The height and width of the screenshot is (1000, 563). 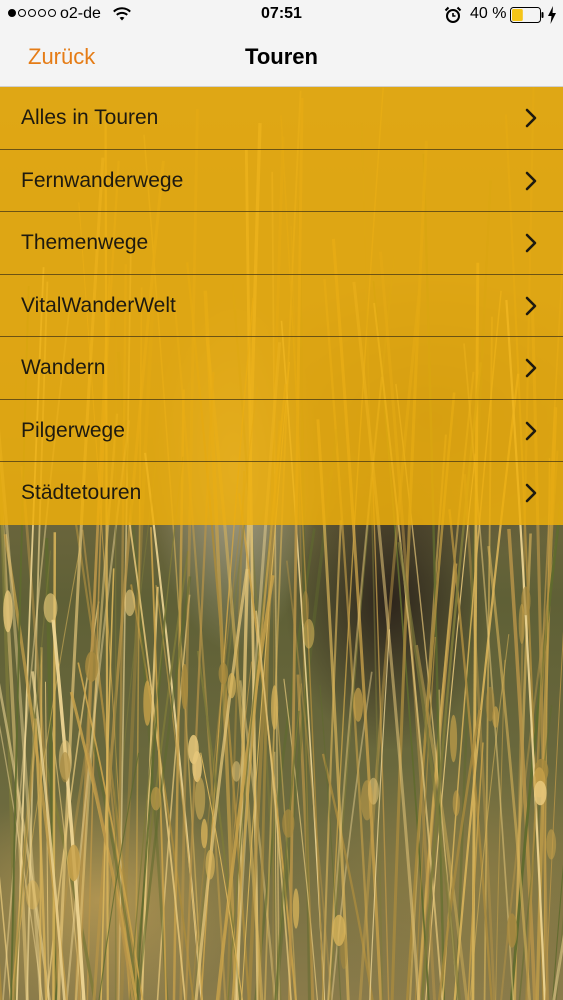 What do you see at coordinates (453, 14) in the screenshot?
I see `alarm-clock-icon` at bounding box center [453, 14].